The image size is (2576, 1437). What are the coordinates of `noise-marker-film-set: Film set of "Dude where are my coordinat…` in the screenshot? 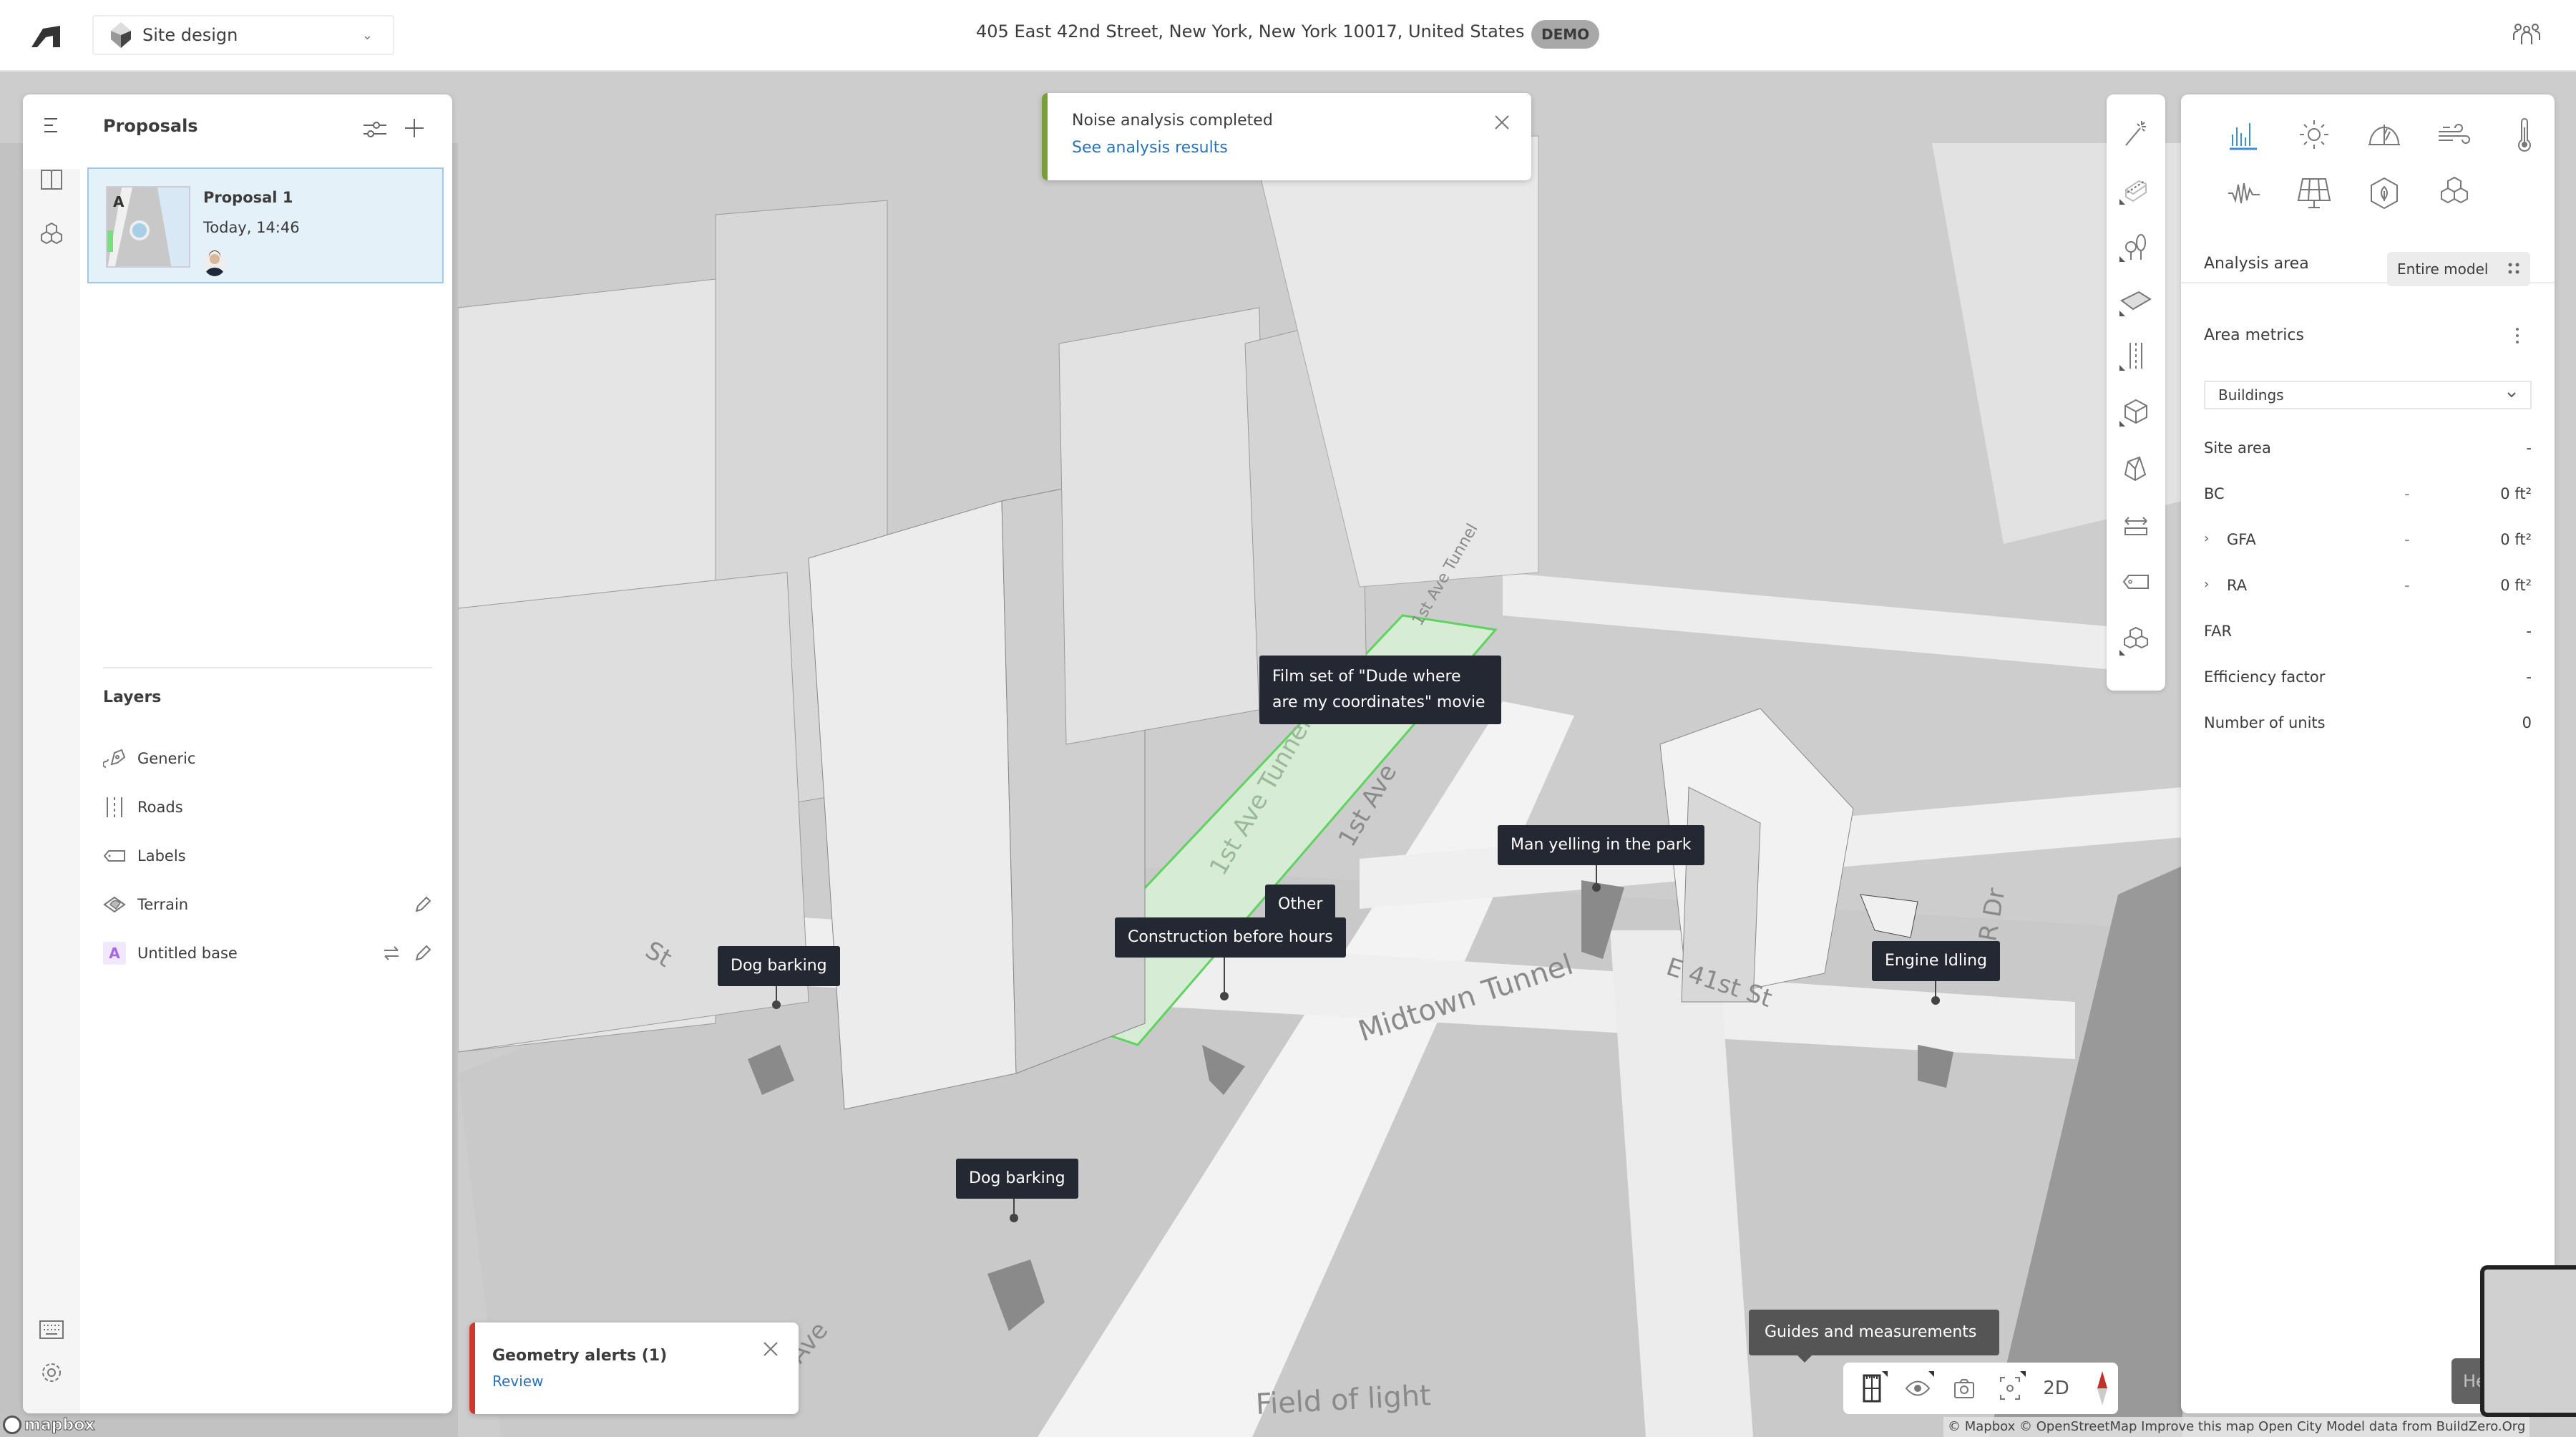 It's located at (1380, 690).